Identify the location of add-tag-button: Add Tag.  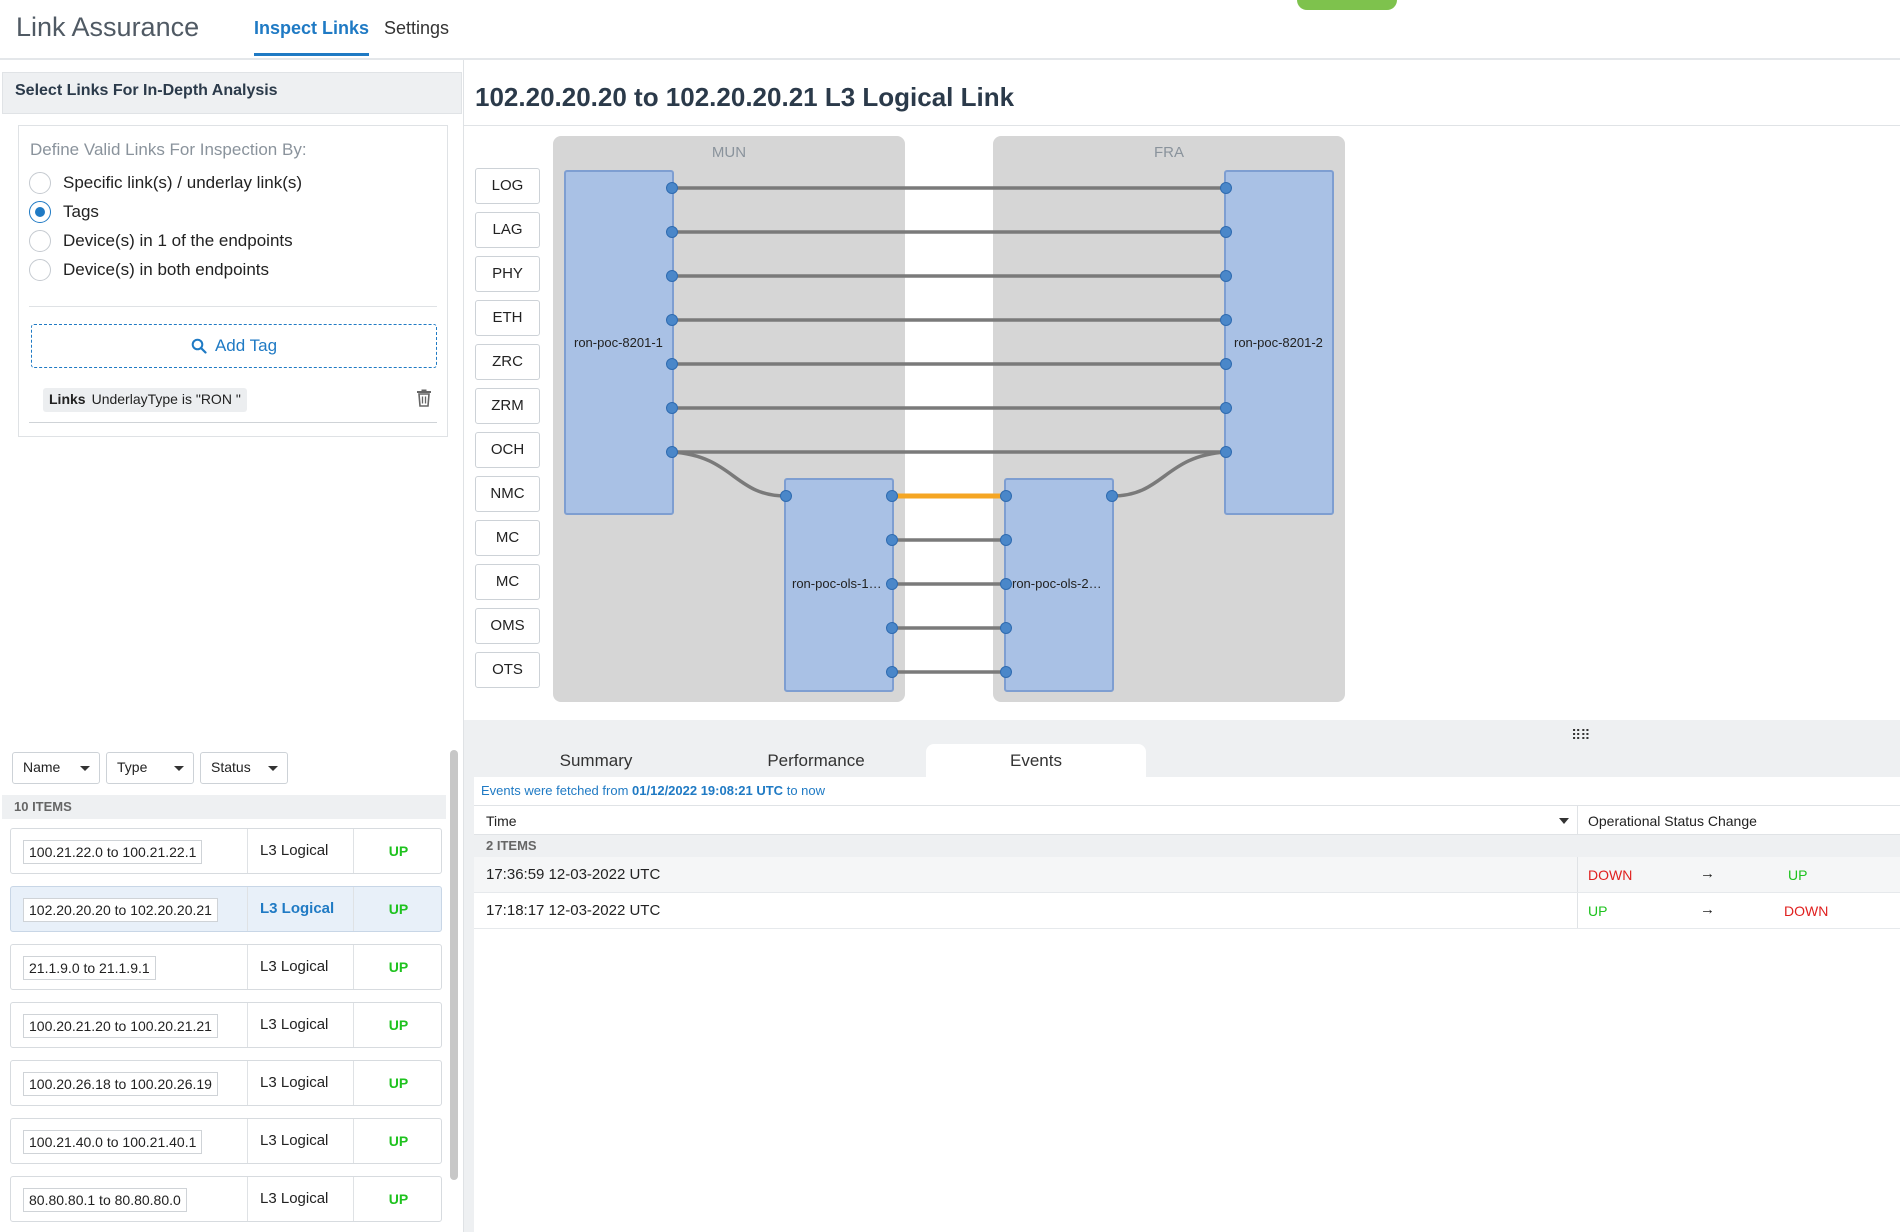
(234, 346).